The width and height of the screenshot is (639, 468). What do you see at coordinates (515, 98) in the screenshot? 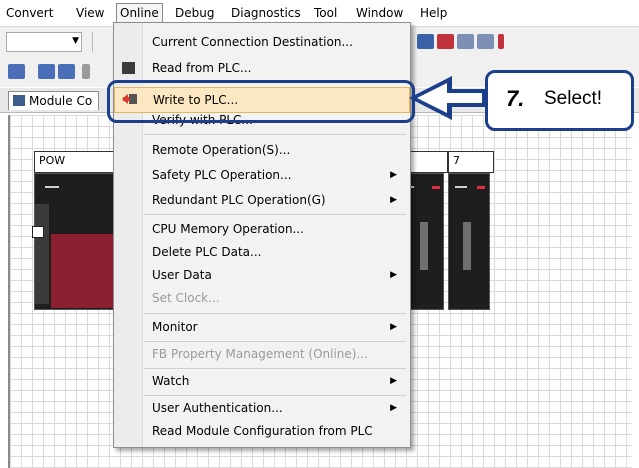
I see `callout-step-number: 7.` at bounding box center [515, 98].